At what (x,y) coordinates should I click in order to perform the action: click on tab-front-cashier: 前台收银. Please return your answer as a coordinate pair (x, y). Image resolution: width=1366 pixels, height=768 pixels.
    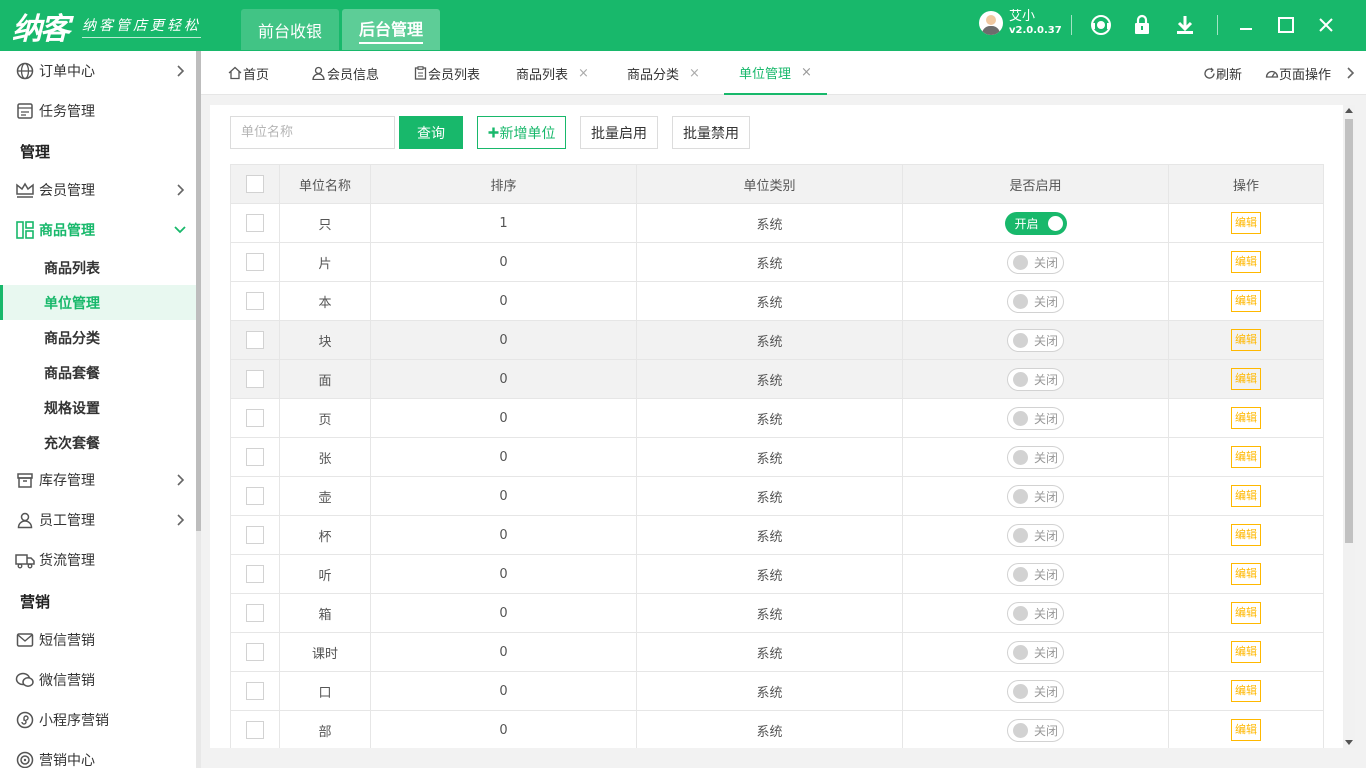
    Looking at the image, I should click on (290, 29).